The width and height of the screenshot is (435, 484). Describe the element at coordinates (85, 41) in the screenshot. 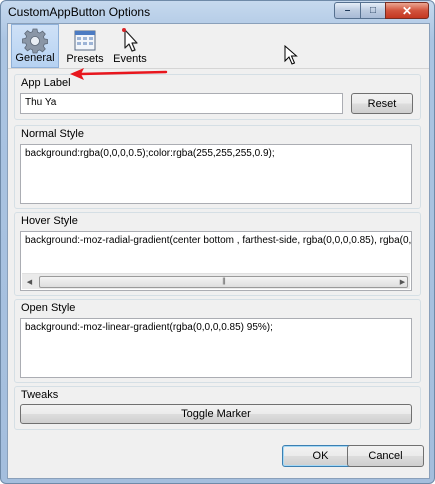

I see `presets-icon` at that location.